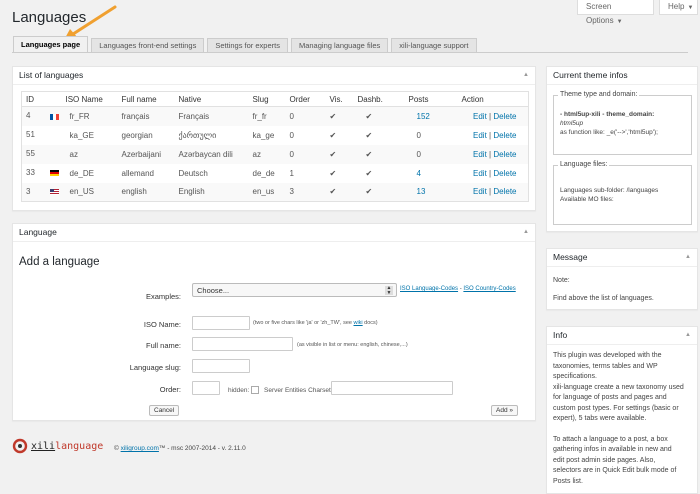 Image resolution: width=700 pixels, height=494 pixels. Describe the element at coordinates (164, 410) in the screenshot. I see `cancel-button: Cancel` at that location.